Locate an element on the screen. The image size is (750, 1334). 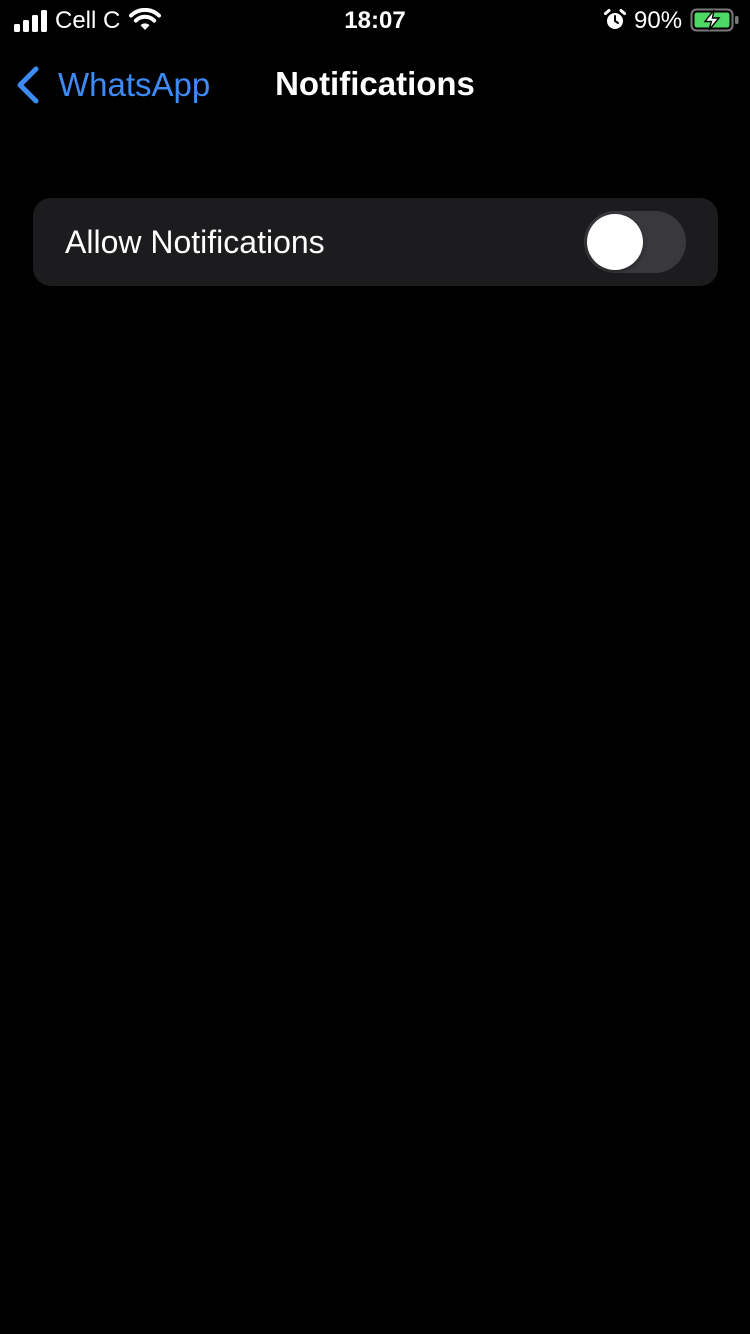
status-bar: Cell C 18:07 90% is located at coordinates (375, 20).